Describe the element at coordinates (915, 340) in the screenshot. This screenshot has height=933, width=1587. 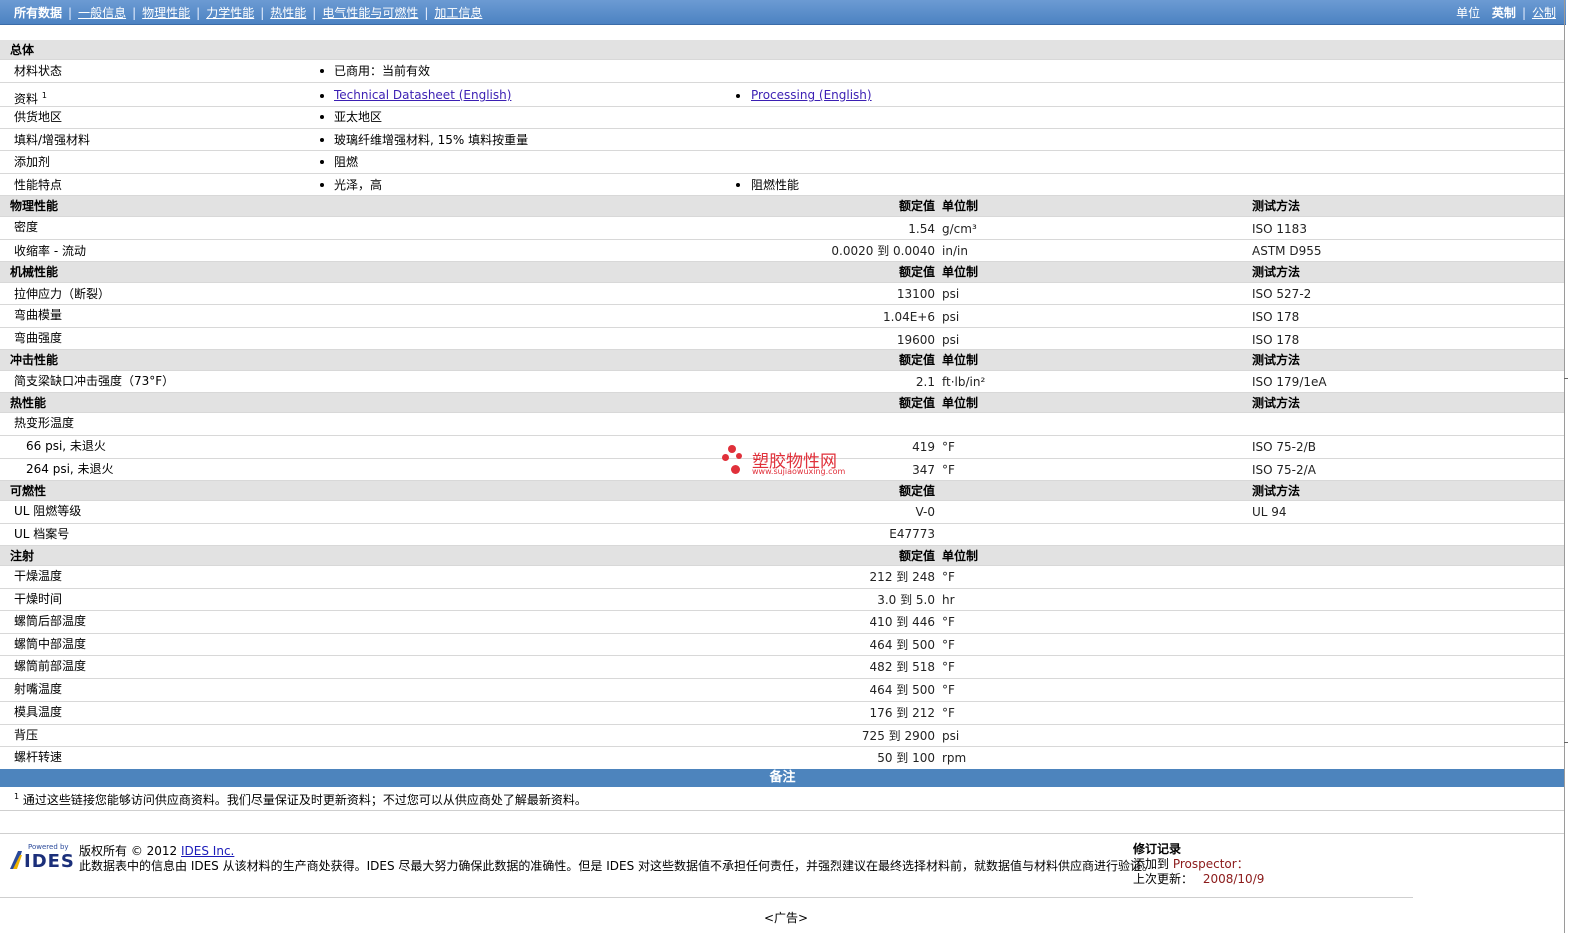
I see `row-value: 19600` at that location.